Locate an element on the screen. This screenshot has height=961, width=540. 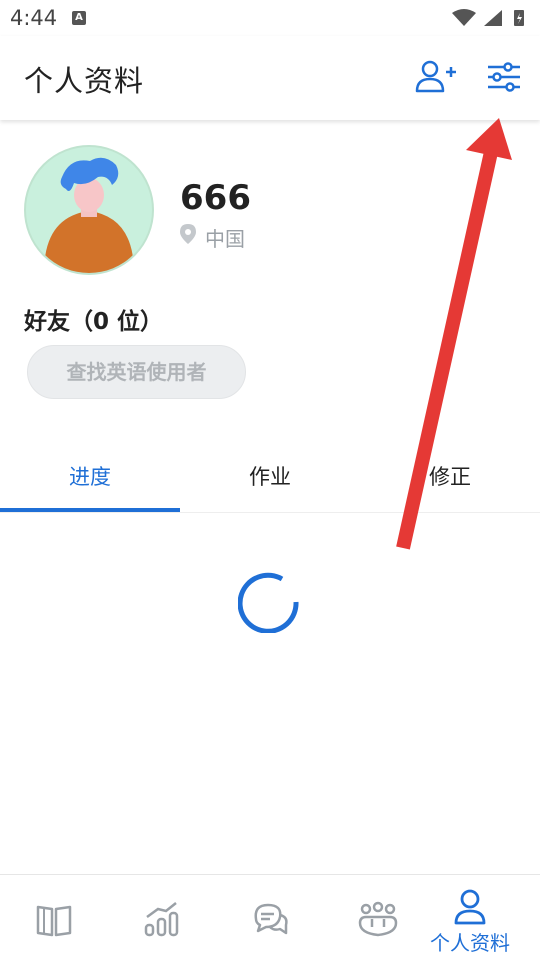
page-title: 个人资料 is located at coordinates (84, 81).